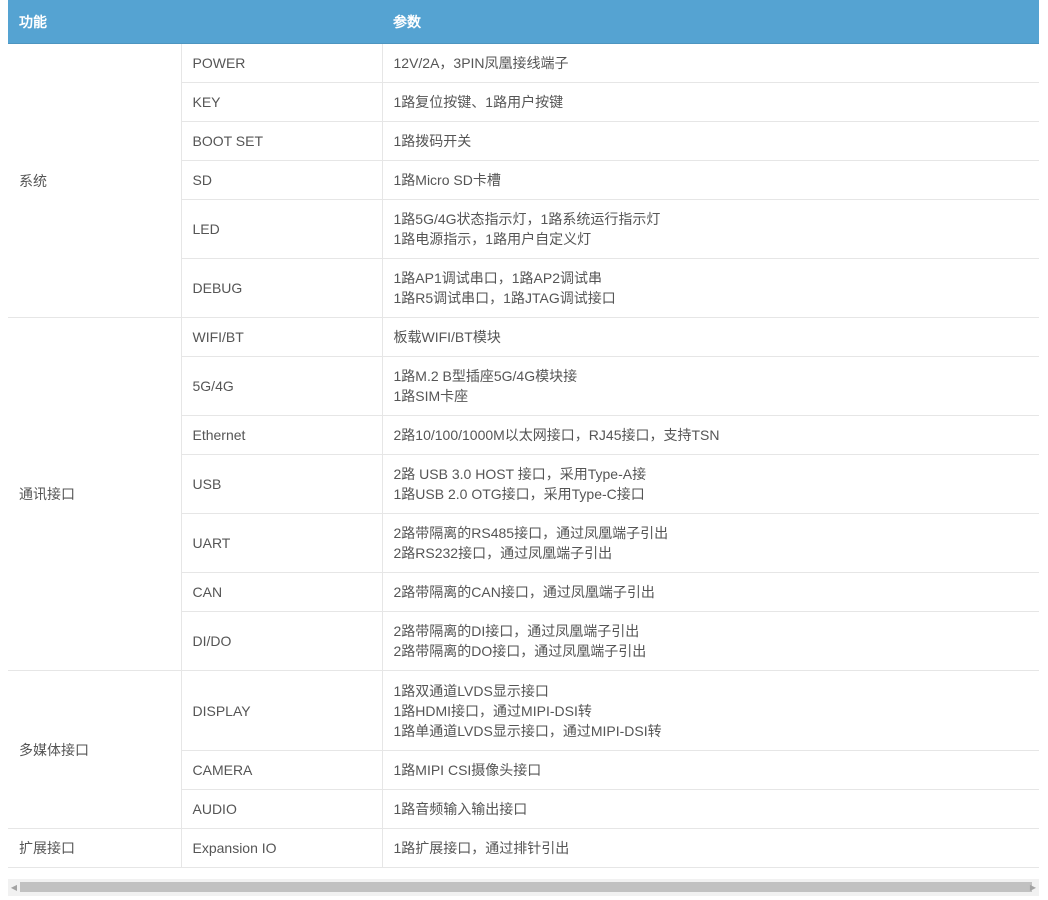 The image size is (1048, 900). What do you see at coordinates (710, 22) in the screenshot?
I see `header-params: 参数` at bounding box center [710, 22].